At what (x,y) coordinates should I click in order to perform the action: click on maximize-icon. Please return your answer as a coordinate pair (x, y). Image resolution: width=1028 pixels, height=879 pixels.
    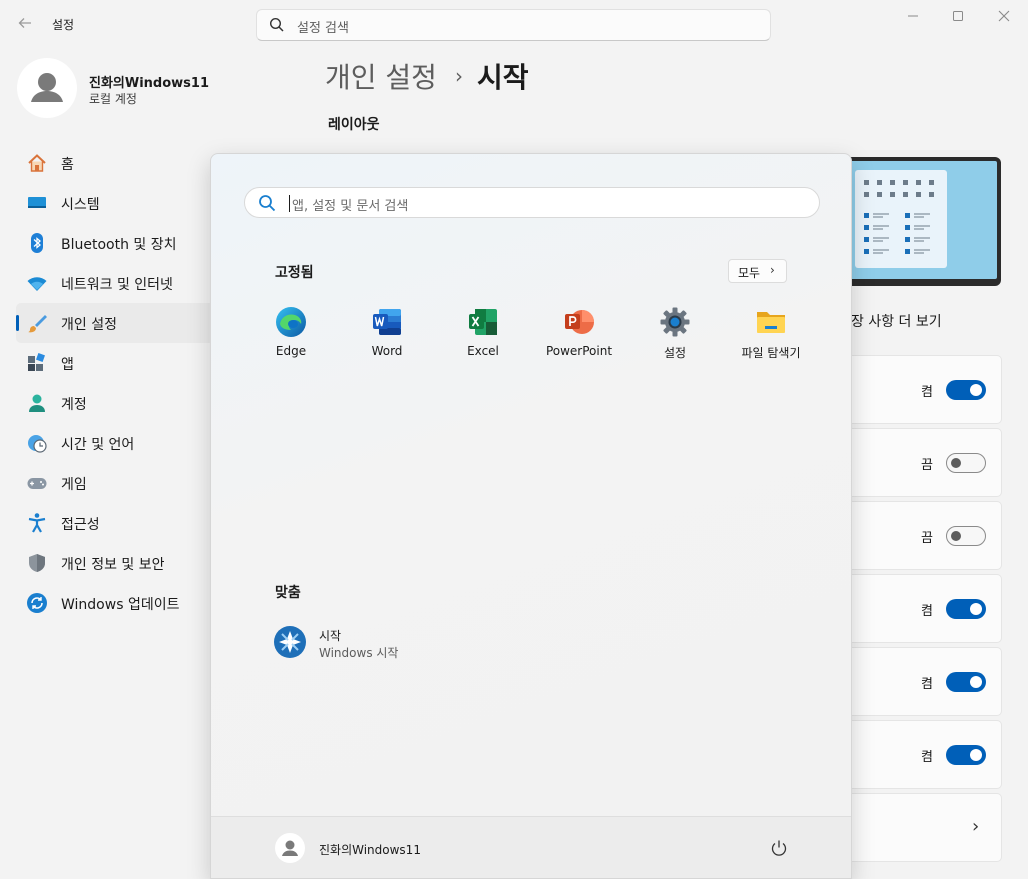
    Looking at the image, I should click on (958, 16).